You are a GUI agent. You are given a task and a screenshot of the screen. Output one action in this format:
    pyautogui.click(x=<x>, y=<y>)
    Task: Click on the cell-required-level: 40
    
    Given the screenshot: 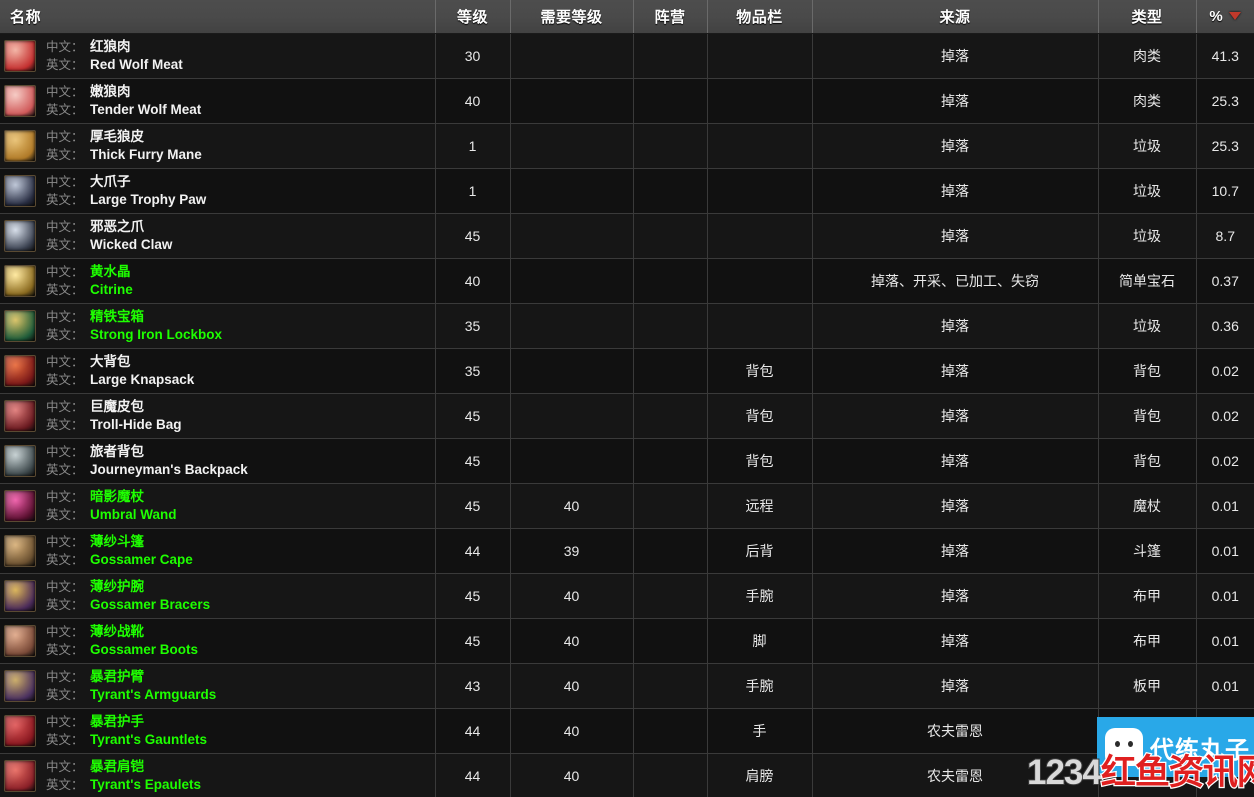 What is the action you would take?
    pyautogui.click(x=572, y=506)
    